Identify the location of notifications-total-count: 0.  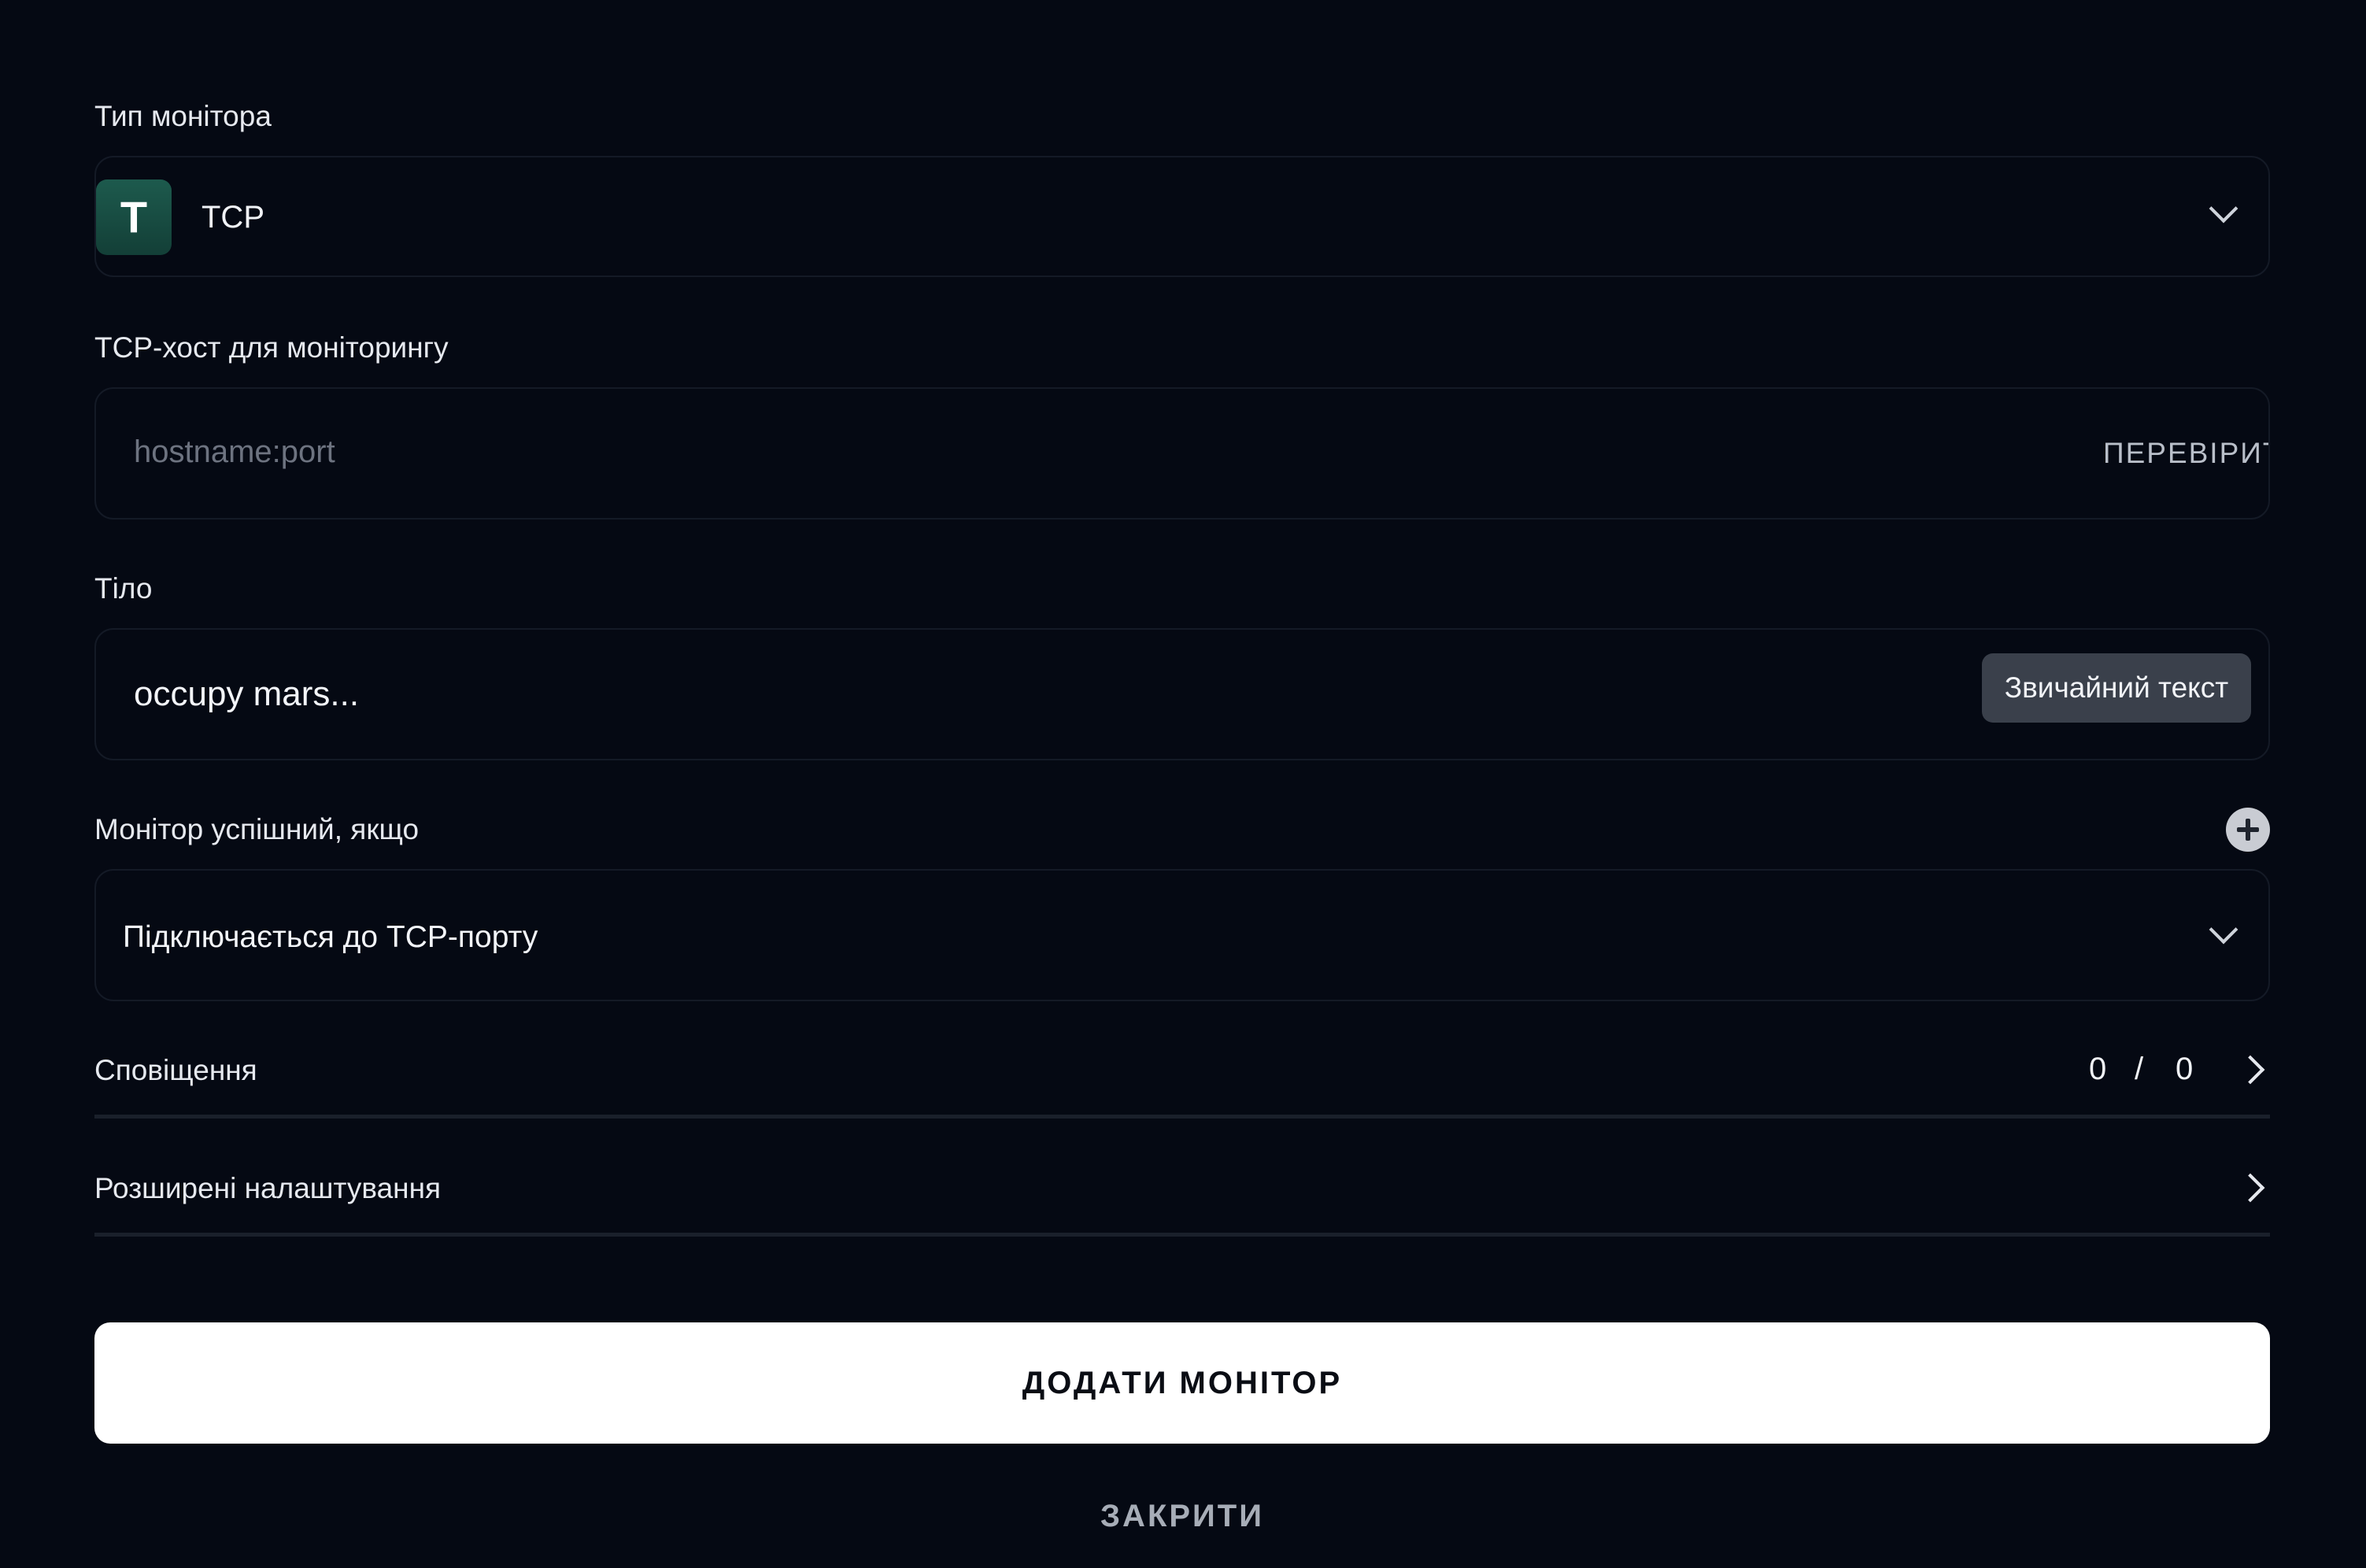
(2185, 1069).